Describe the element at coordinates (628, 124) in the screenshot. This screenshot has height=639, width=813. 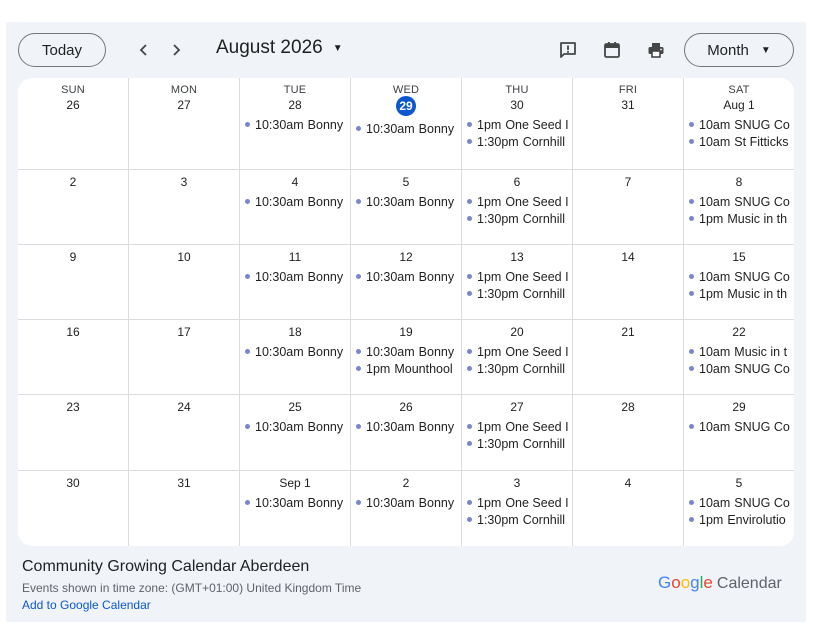
I see `day-cell: FRI 31` at that location.